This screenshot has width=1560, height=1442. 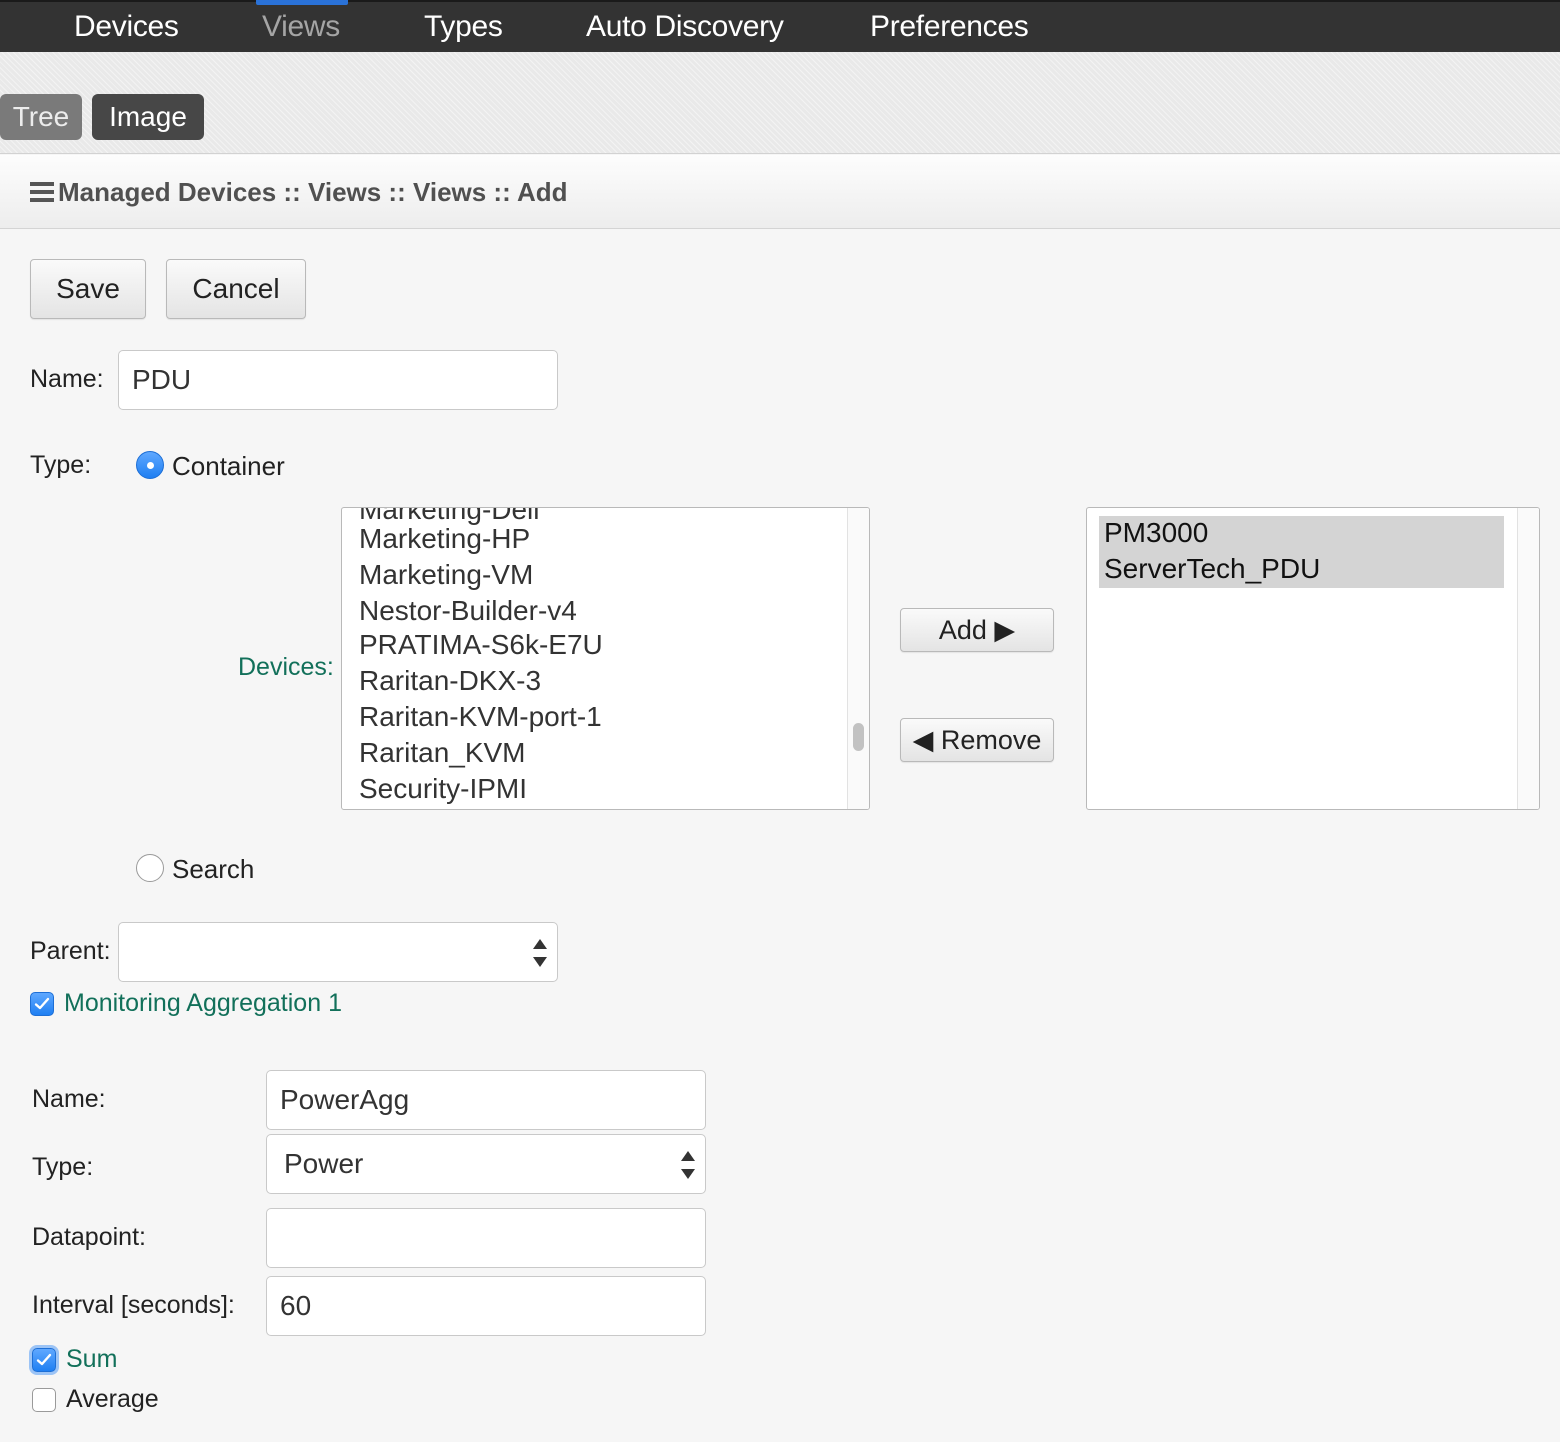 I want to click on list-item: PRATIMA-S6k-E7U, so click(x=481, y=645).